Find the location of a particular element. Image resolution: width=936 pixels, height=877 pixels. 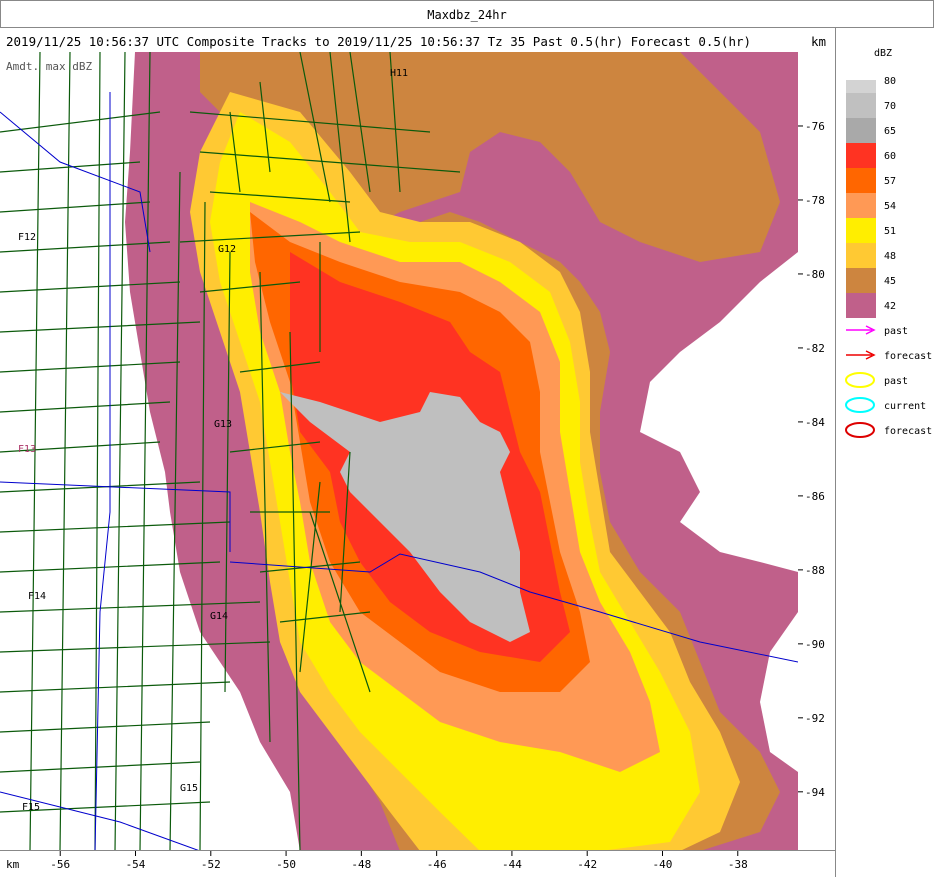

grid-label: G14 is located at coordinates (219, 616).